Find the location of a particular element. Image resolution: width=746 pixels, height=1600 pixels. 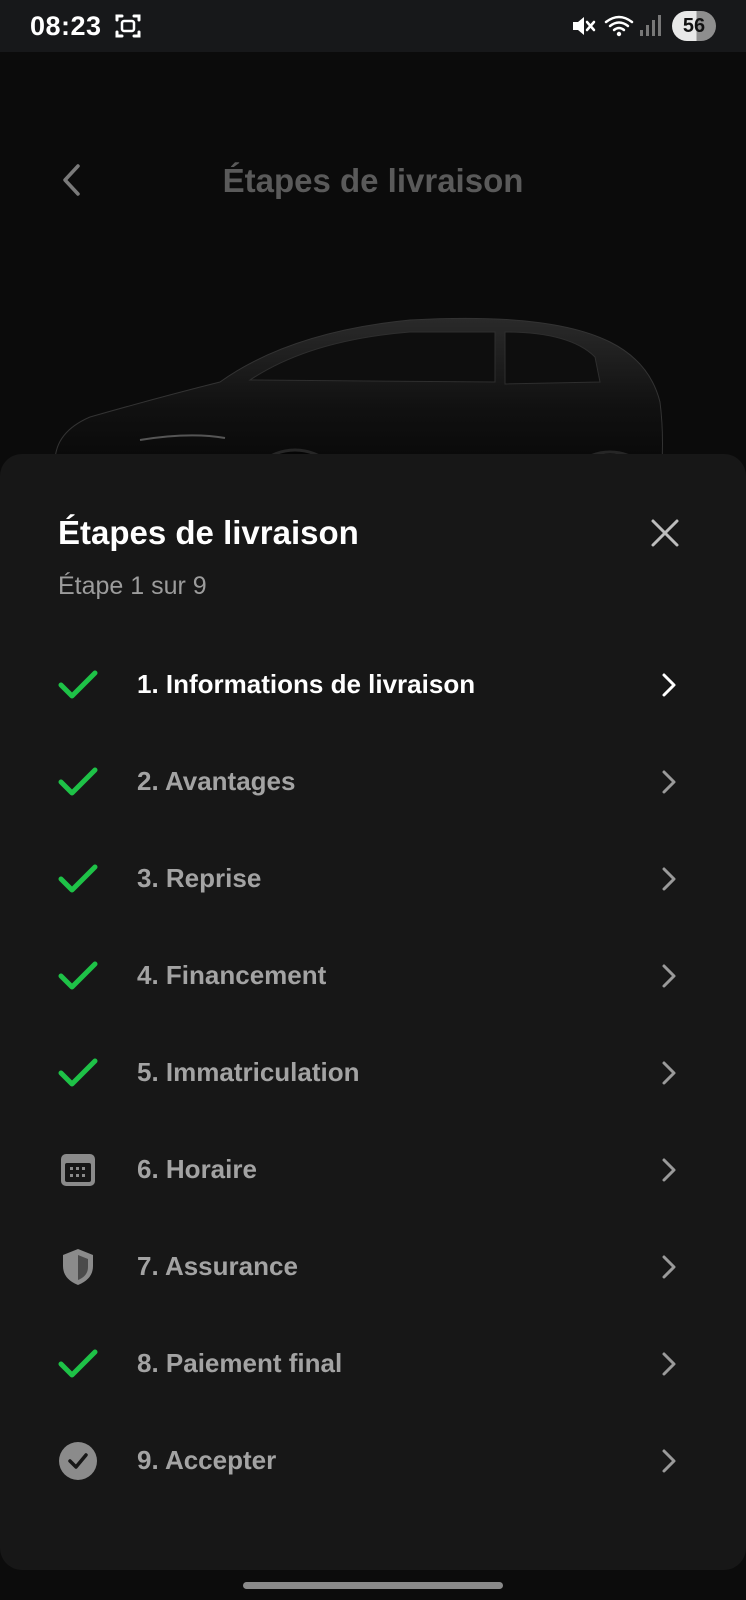

check-circle-icon is located at coordinates (78, 1461).